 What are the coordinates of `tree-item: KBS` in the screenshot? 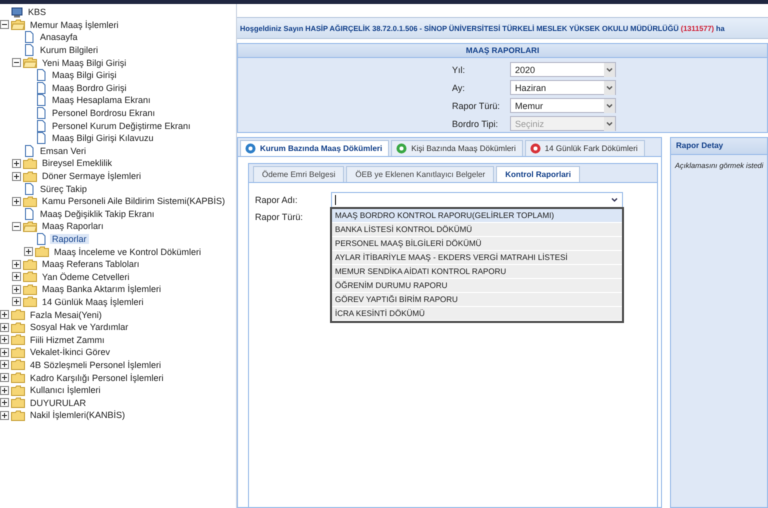 It's located at (37, 12).